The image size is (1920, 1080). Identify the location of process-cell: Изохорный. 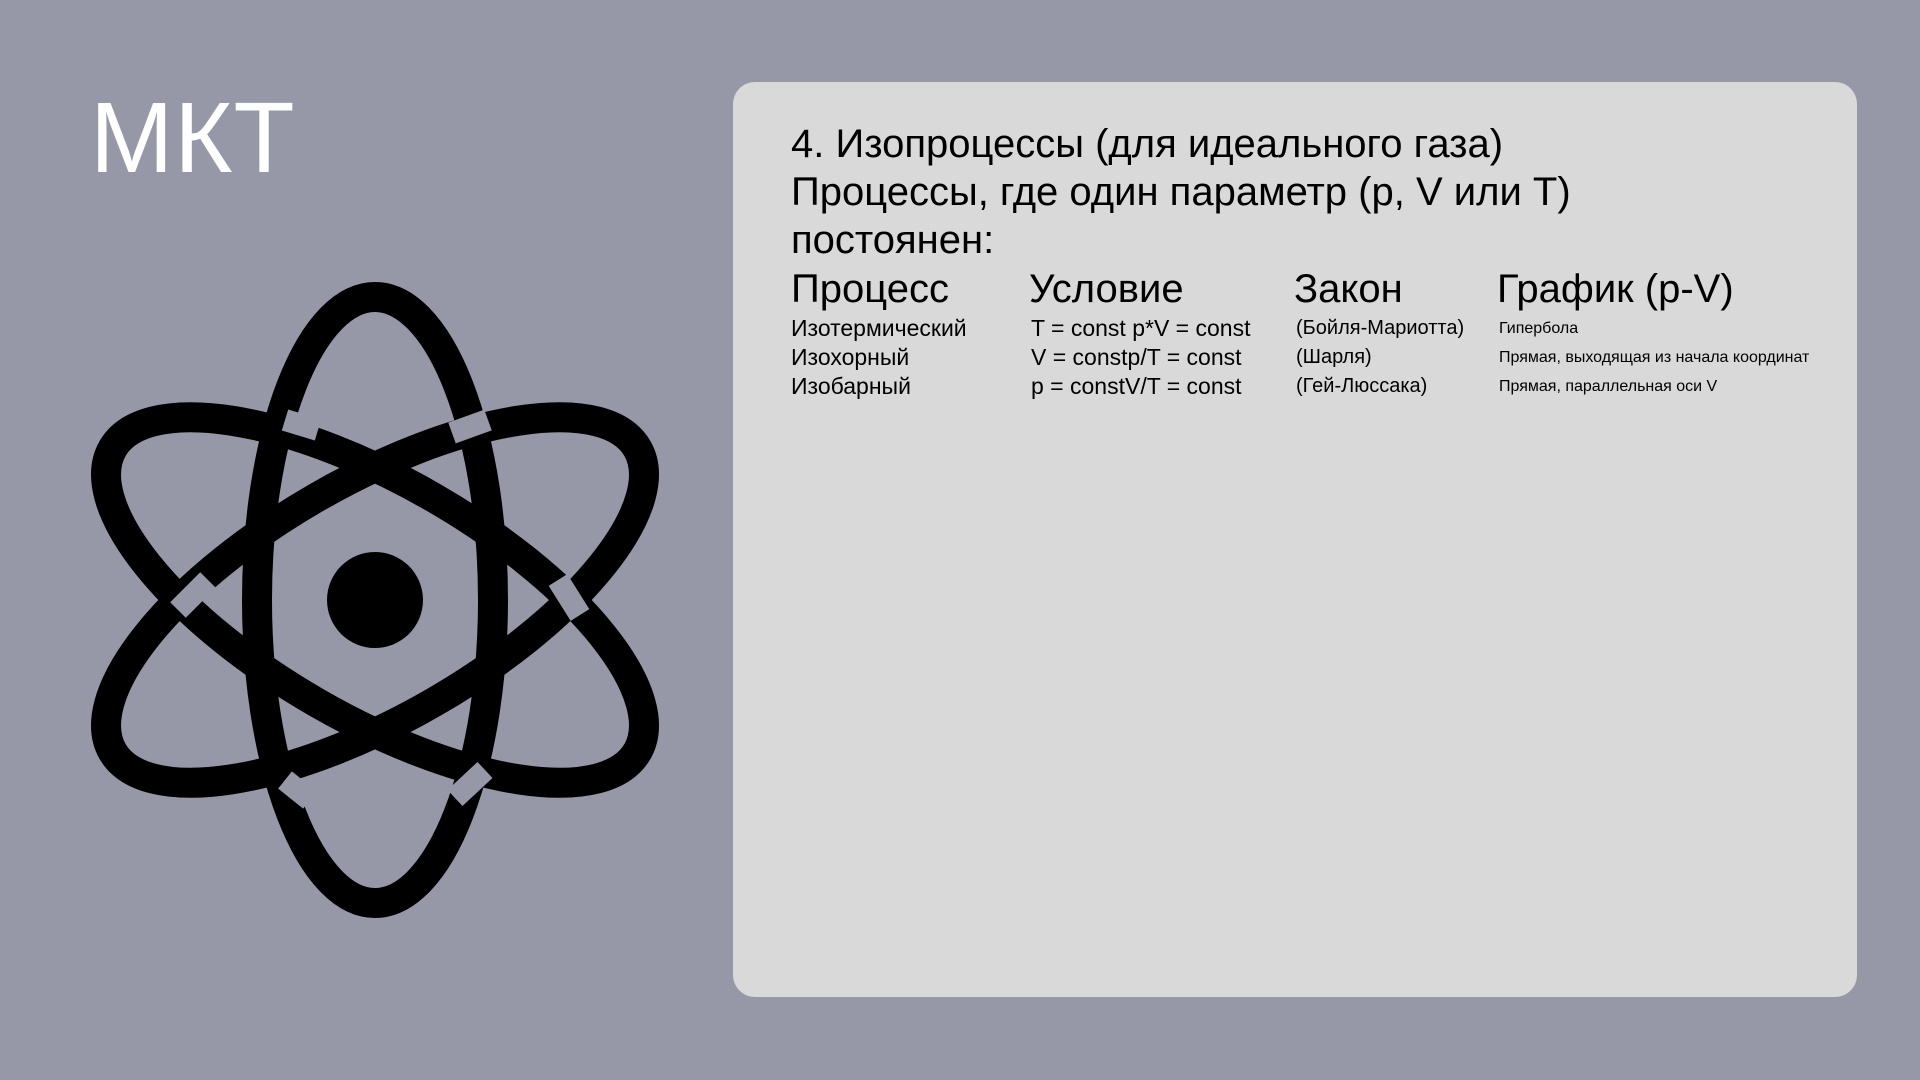
(850, 357).